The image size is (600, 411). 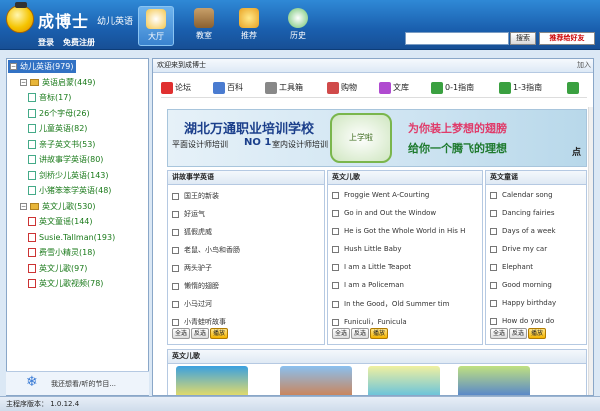 I want to click on tree-item: − 英语启蒙(449), so click(x=58, y=82).